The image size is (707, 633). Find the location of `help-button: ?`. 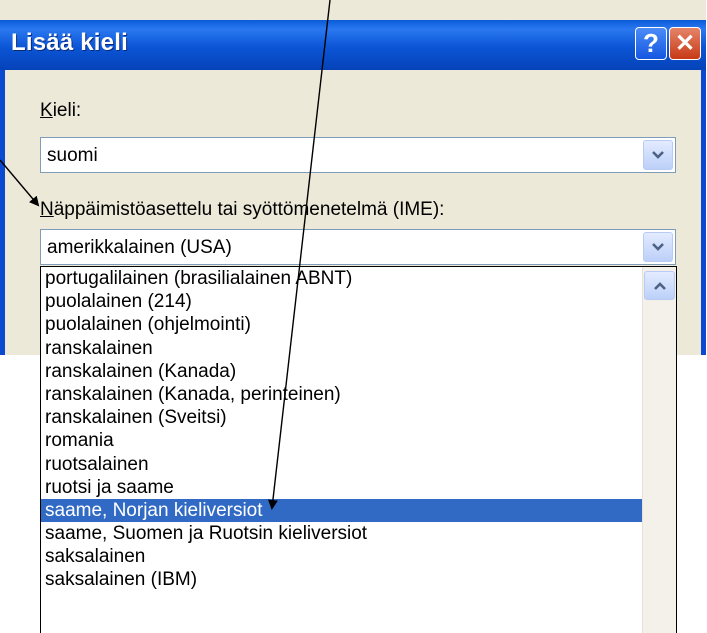

help-button: ? is located at coordinates (651, 43).